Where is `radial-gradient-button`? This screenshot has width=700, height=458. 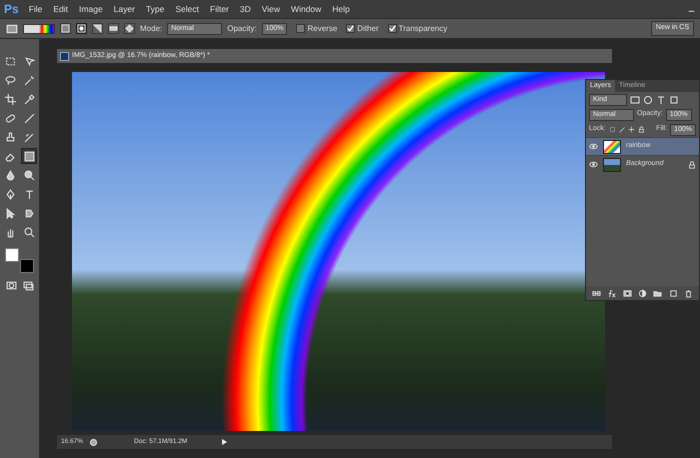 radial-gradient-button is located at coordinates (81, 28).